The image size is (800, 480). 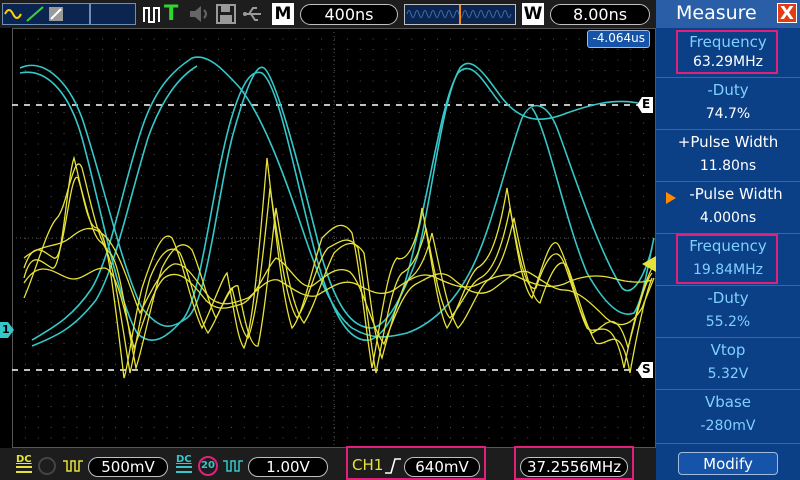 What do you see at coordinates (7, 330) in the screenshot?
I see `ch1-ground-marker: 1` at bounding box center [7, 330].